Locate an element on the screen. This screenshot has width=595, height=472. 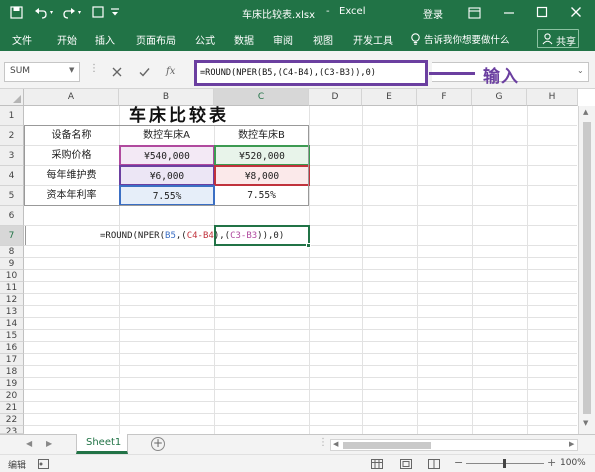
row-header-6: 6 is located at coordinates (12, 216).